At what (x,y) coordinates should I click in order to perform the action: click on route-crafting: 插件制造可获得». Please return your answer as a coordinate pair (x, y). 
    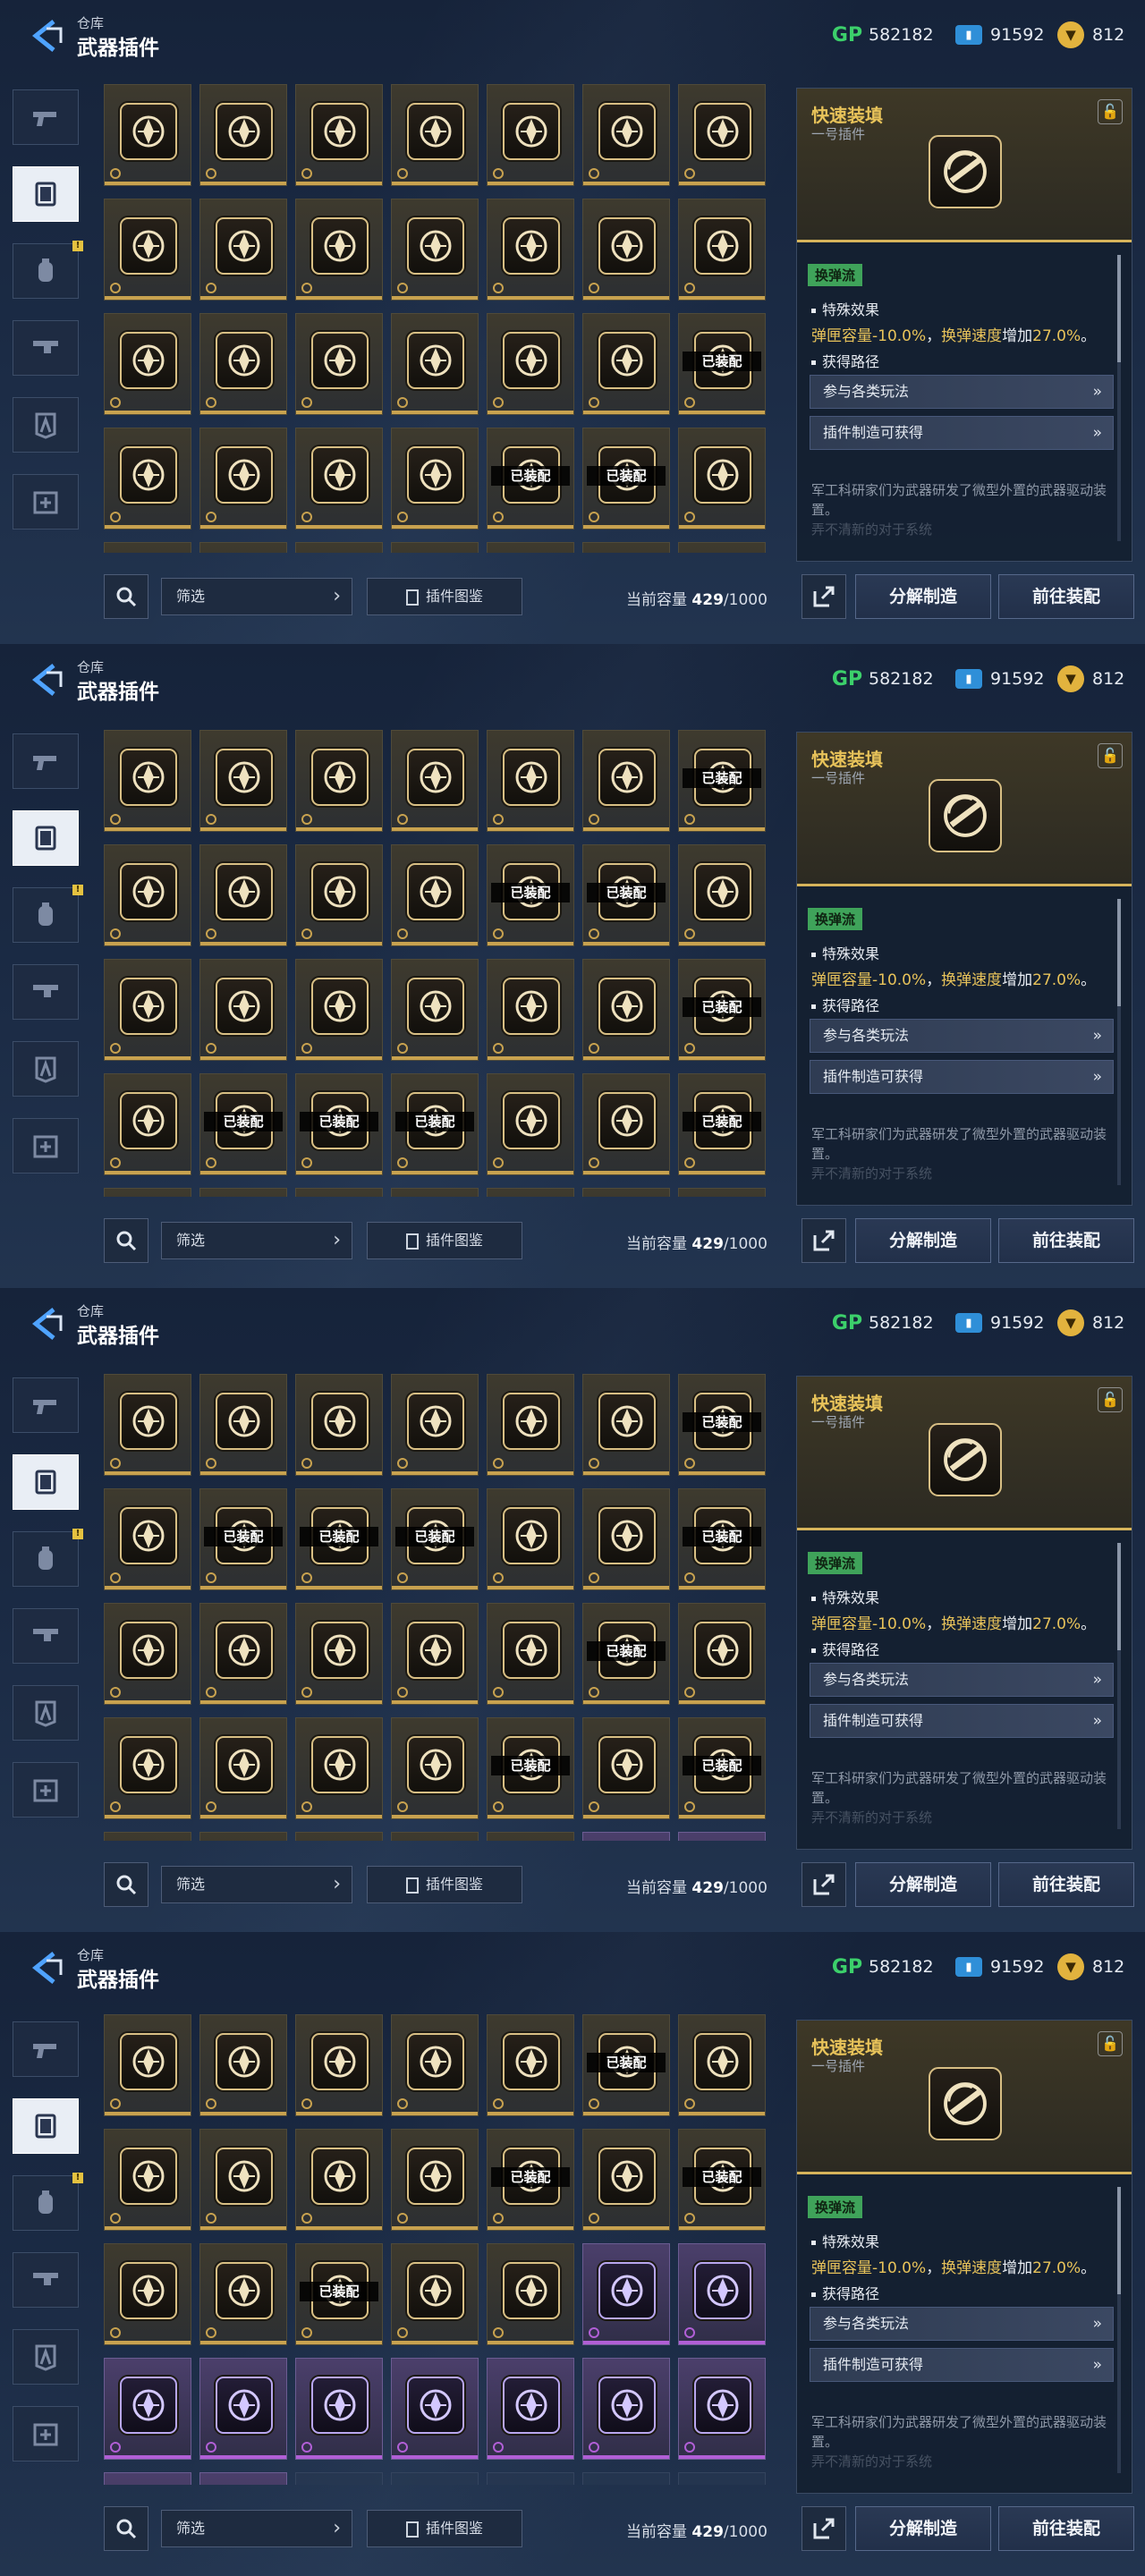
    Looking at the image, I should click on (962, 433).